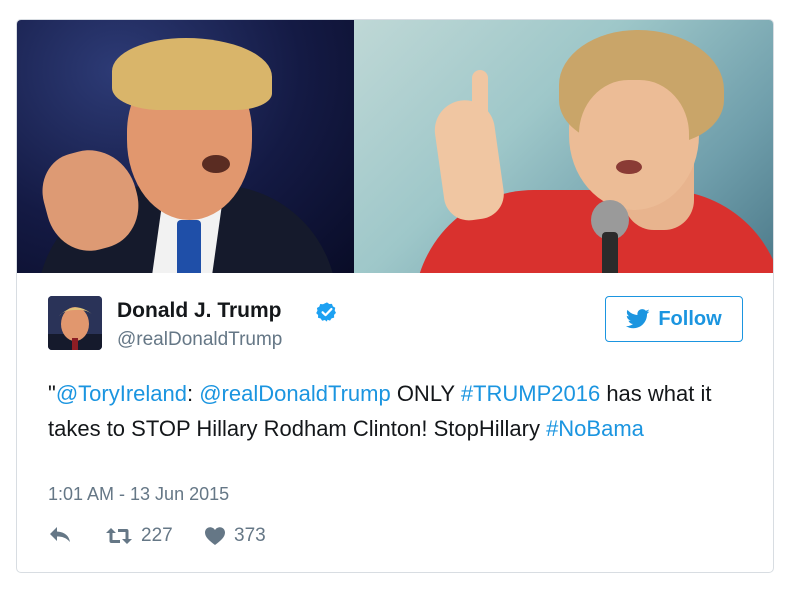 The width and height of the screenshot is (798, 592). I want to click on like-count: 373, so click(250, 535).